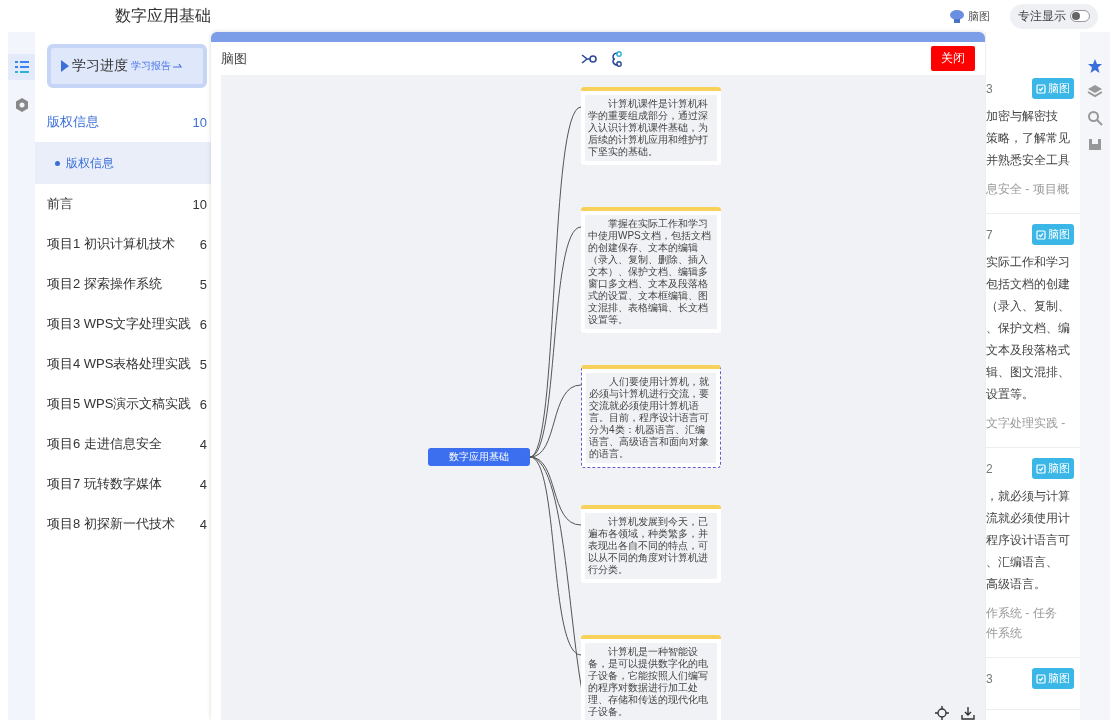 The image size is (1110, 720). I want to click on chapter-title: 项目8 初探新一代技术, so click(111, 524).